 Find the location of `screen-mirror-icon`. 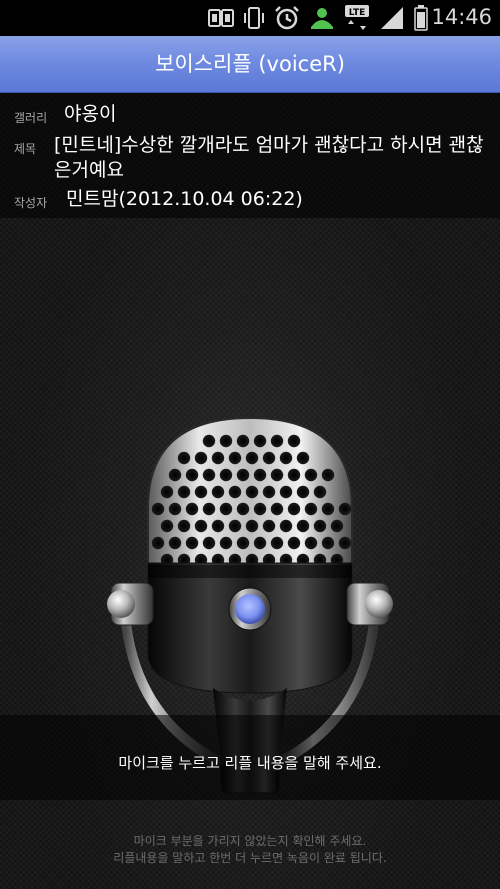

screen-mirror-icon is located at coordinates (221, 18).